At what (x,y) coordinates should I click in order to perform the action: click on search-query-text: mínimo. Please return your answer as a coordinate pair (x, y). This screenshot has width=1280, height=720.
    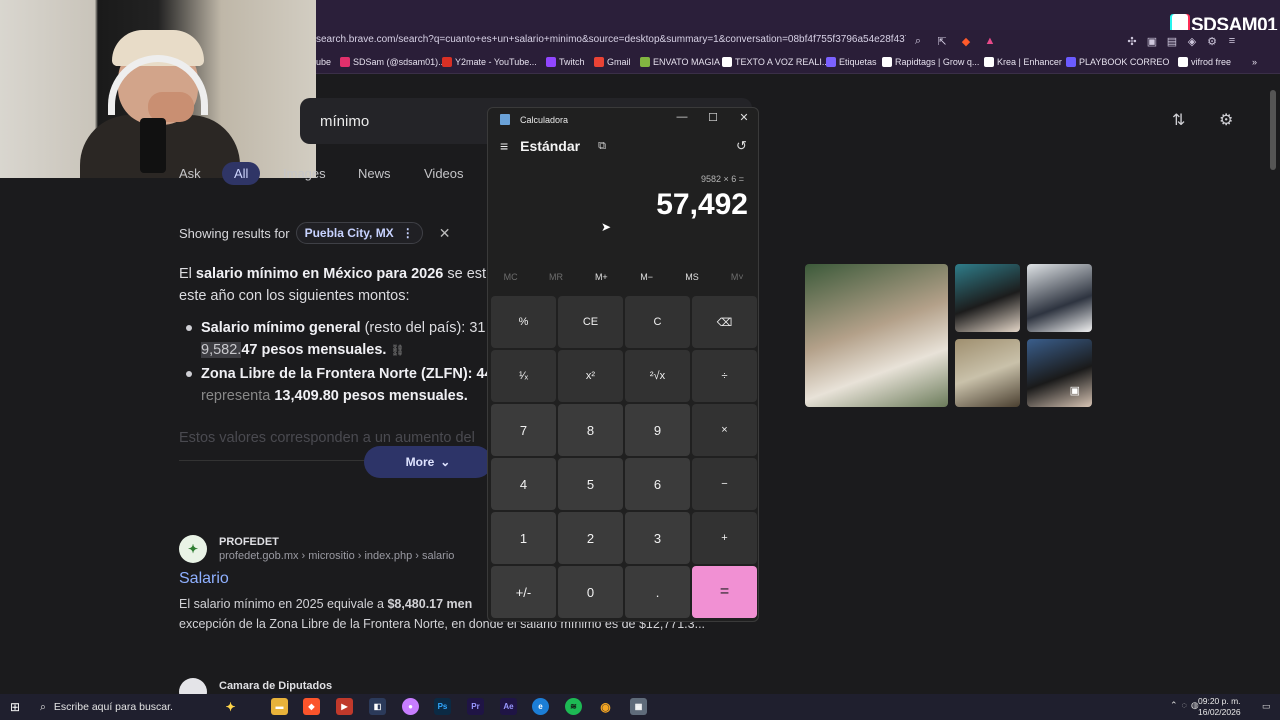
    Looking at the image, I should click on (344, 121).